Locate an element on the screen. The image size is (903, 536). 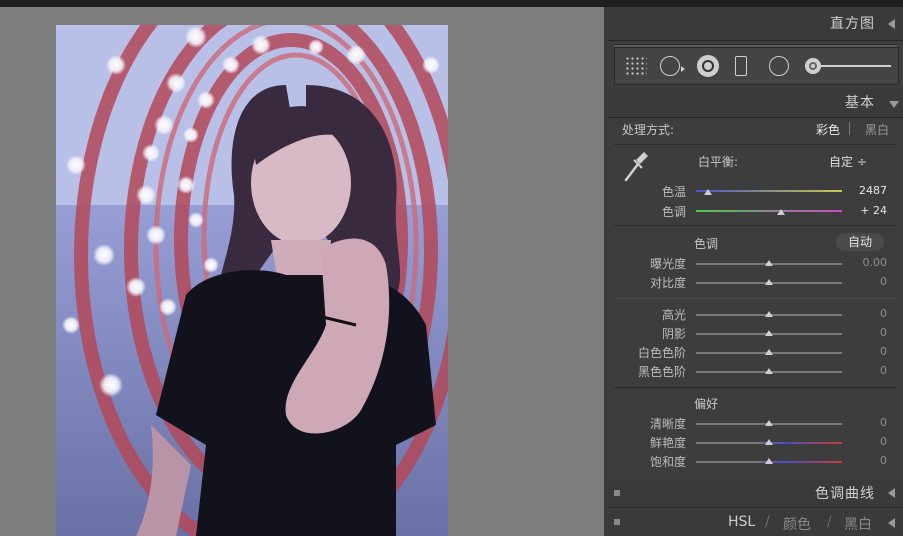
temp-value: 2487 is located at coordinates (862, 190).